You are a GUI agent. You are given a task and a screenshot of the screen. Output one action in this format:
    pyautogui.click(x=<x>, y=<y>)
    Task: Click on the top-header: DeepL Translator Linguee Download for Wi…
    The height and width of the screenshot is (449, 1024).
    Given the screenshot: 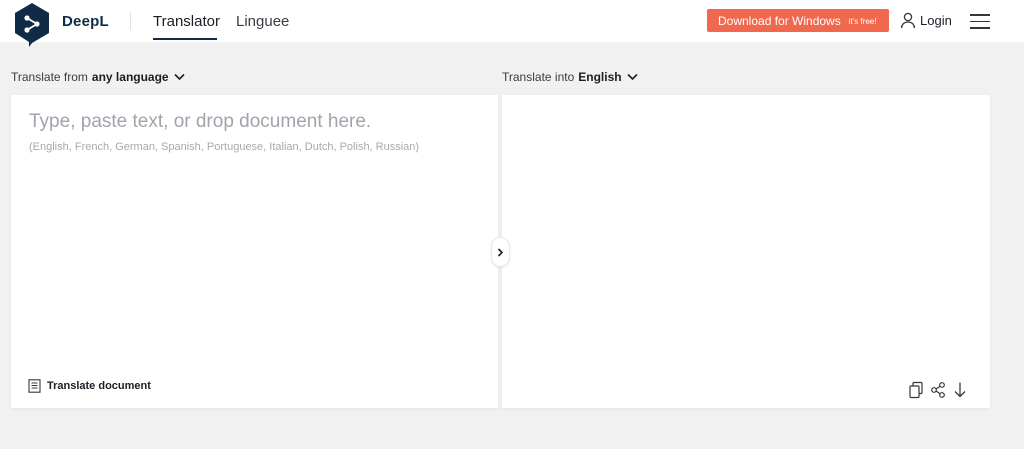 What is the action you would take?
    pyautogui.click(x=512, y=23)
    